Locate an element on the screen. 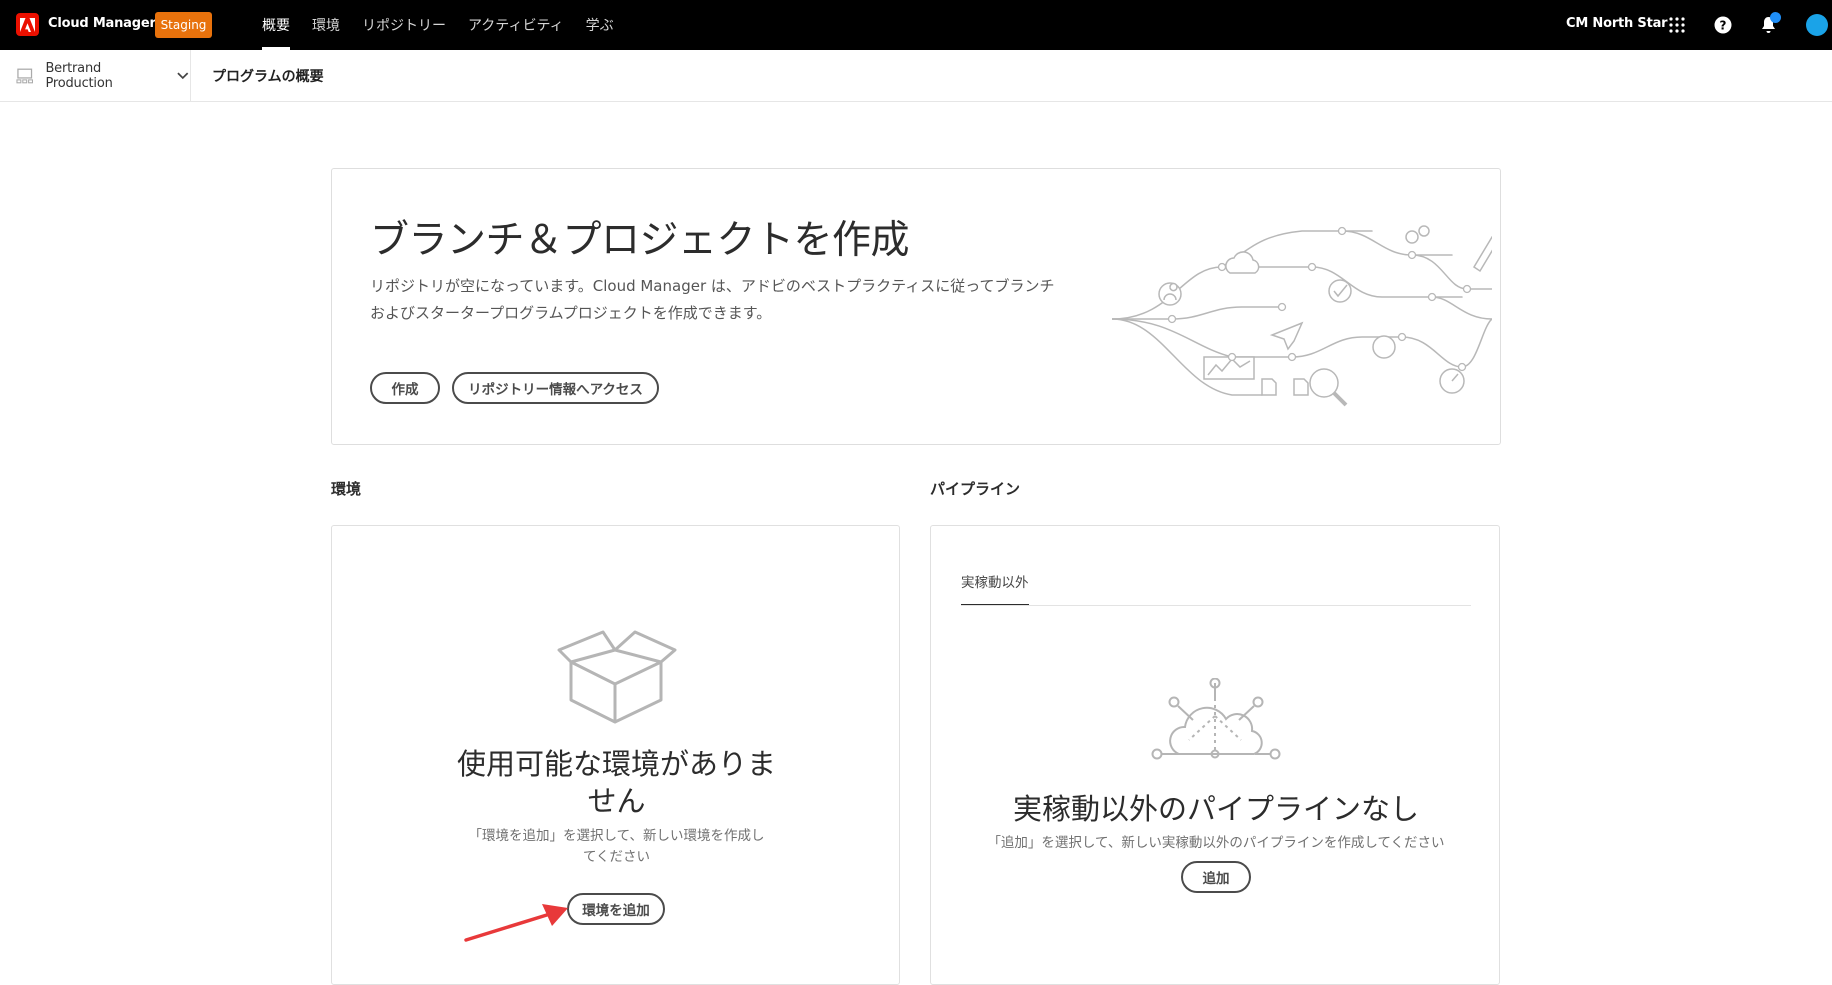 The width and height of the screenshot is (1832, 985). program-selector: Bertrand Production is located at coordinates (95, 75).